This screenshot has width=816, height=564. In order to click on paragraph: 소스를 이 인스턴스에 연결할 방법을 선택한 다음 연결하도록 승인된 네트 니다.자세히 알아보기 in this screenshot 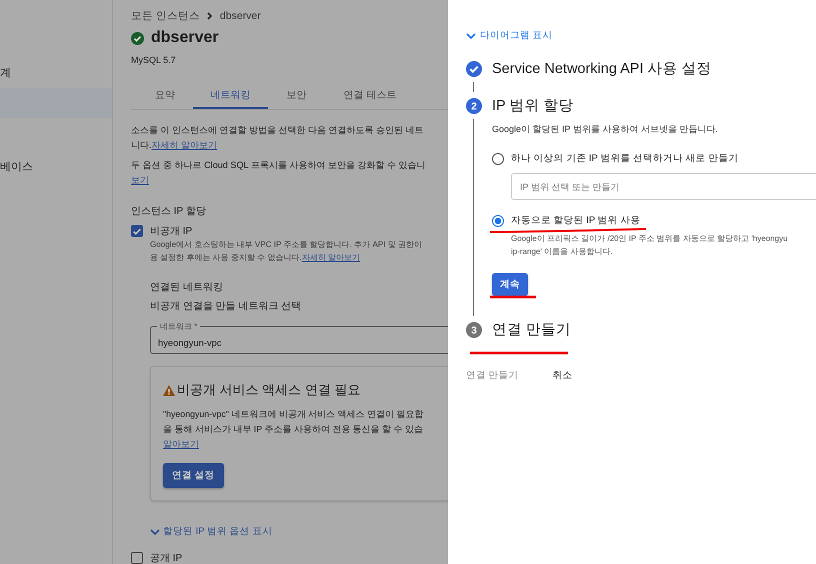, I will do `click(278, 138)`.